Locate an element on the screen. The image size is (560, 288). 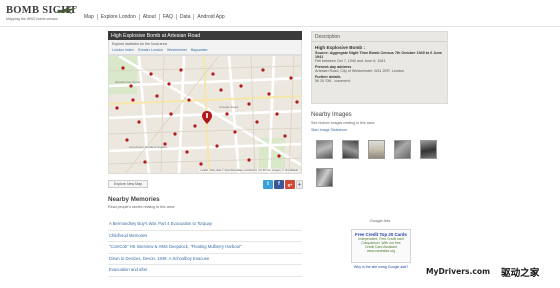
ad-url: www.cardrates.org is located at coordinates (381, 251).